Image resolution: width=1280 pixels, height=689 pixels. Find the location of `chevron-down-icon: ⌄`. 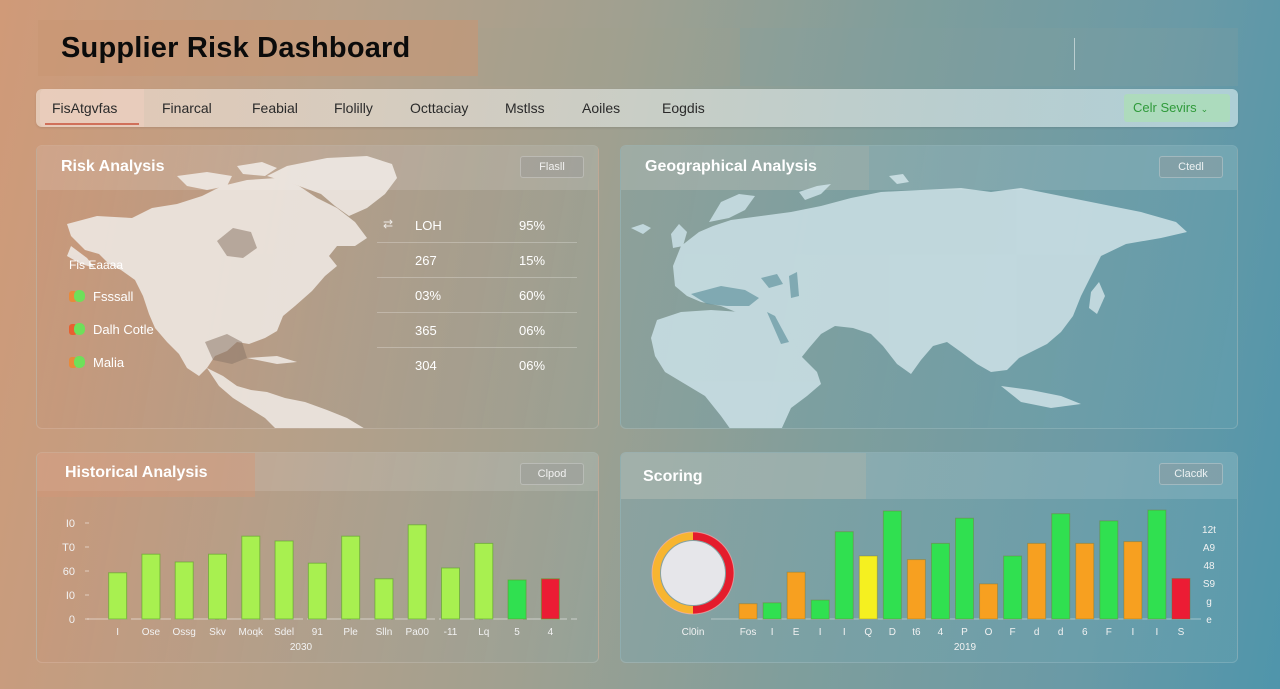

chevron-down-icon: ⌄ is located at coordinates (1204, 109).